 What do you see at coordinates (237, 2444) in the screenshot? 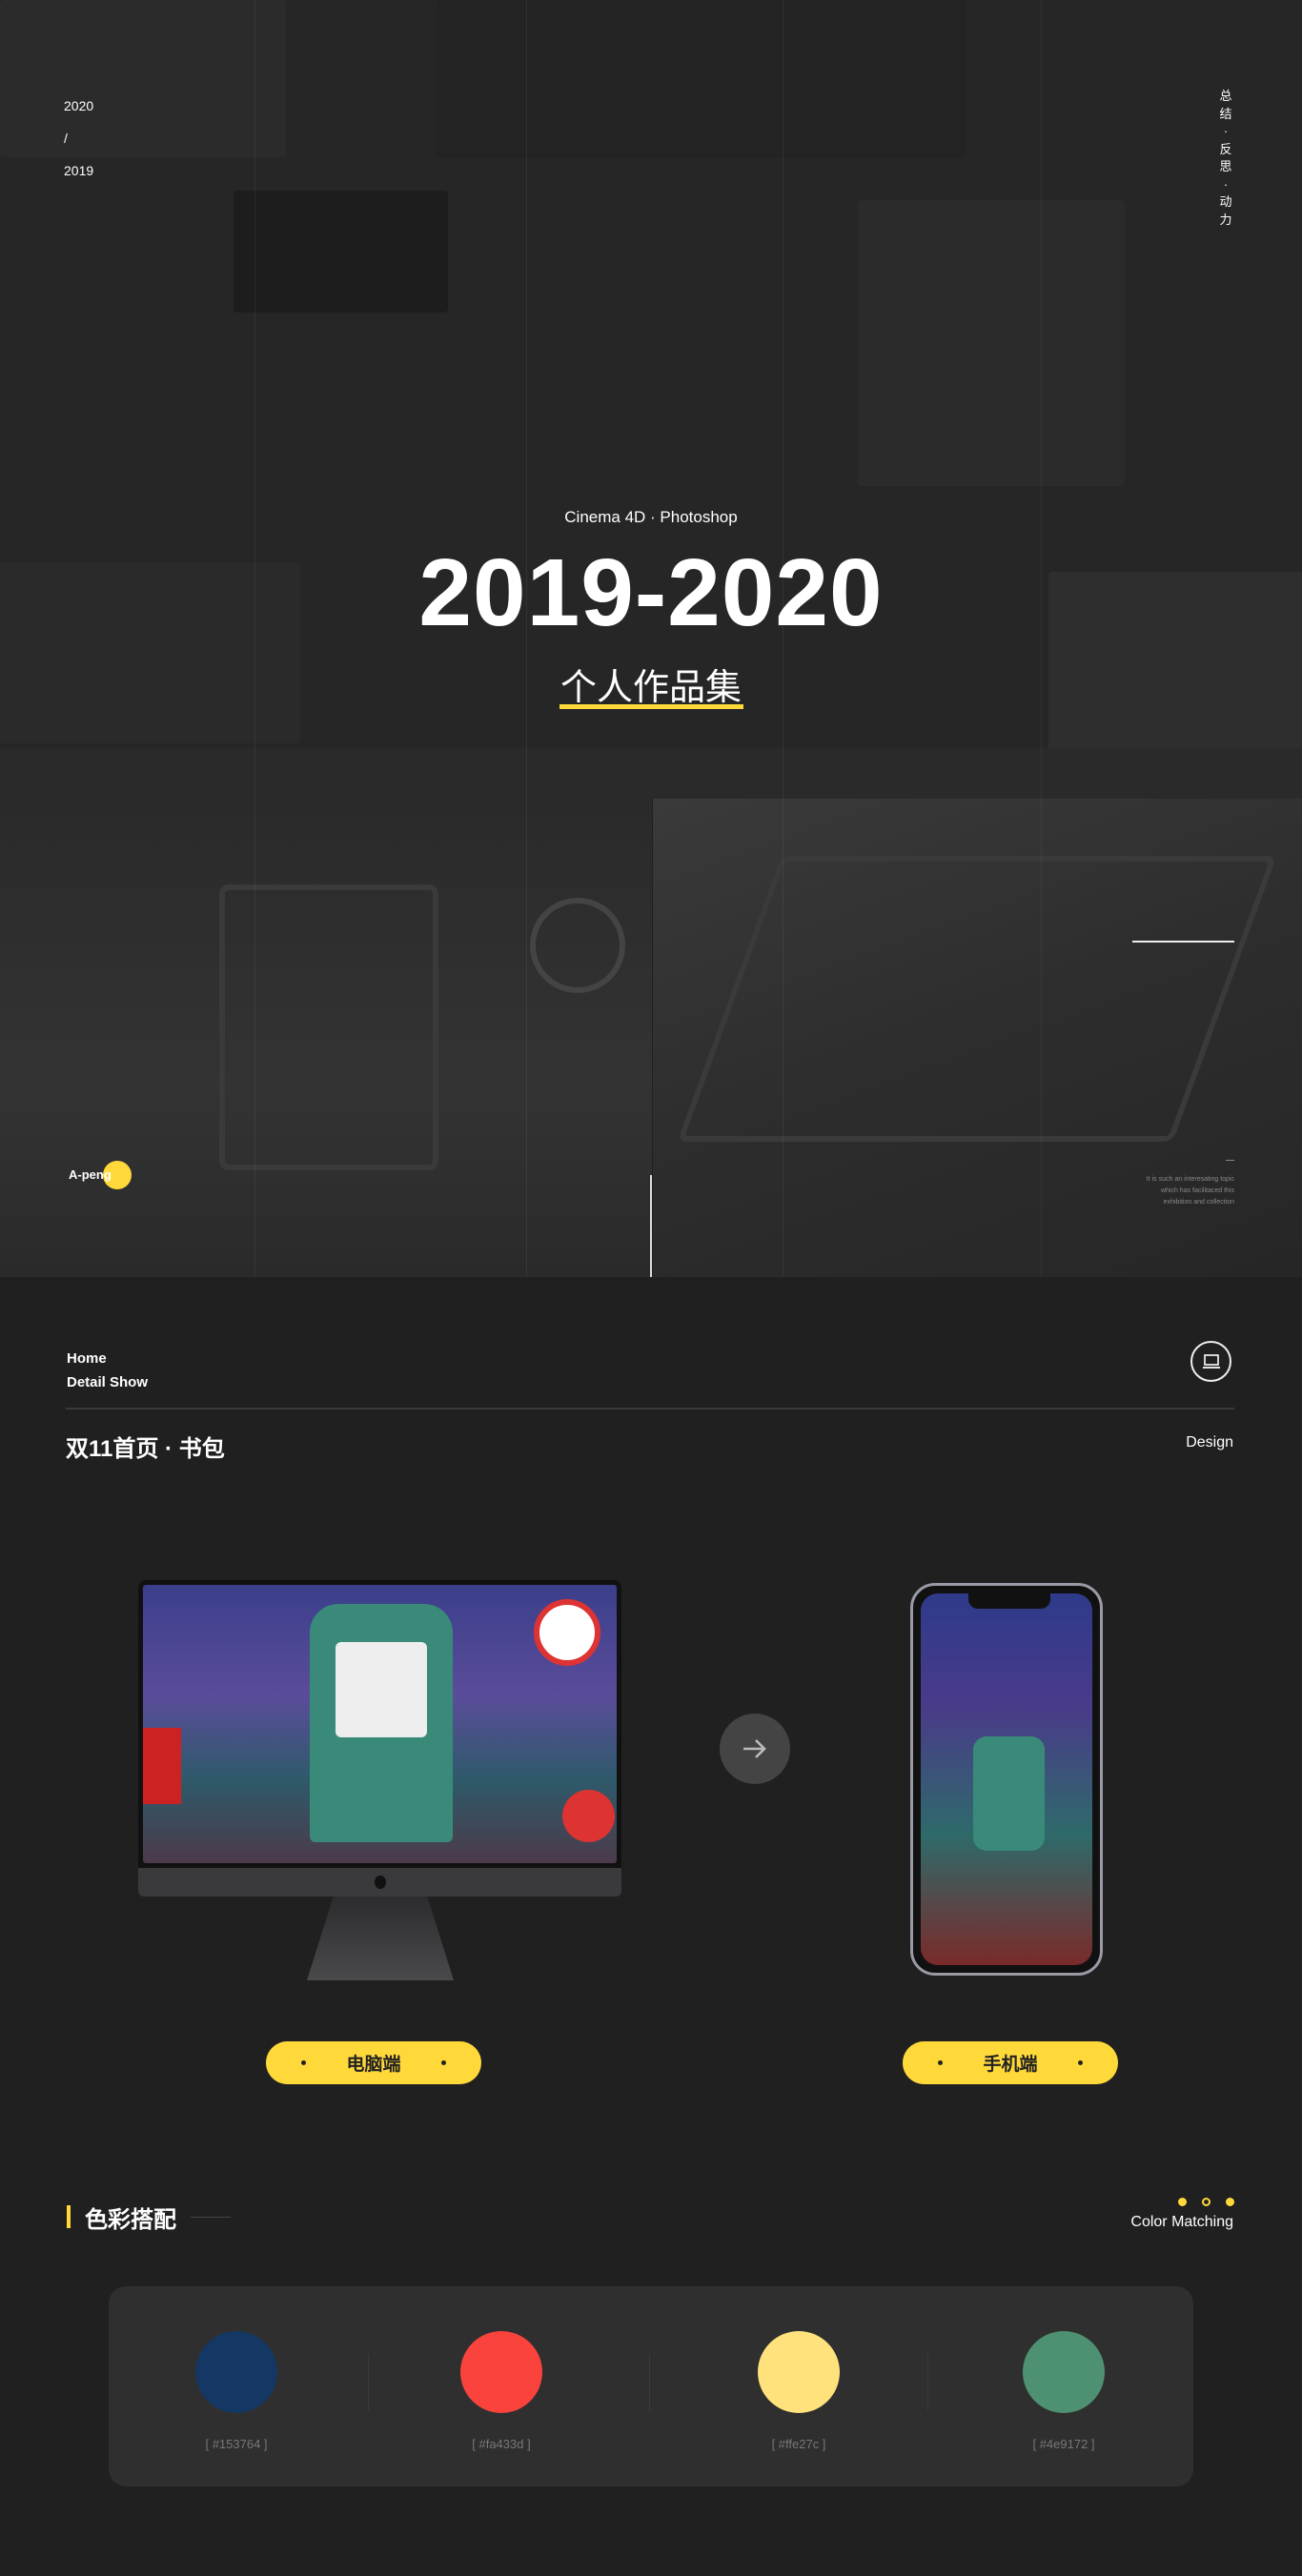
I see `color-swatch-label: [ #153764 ]` at bounding box center [237, 2444].